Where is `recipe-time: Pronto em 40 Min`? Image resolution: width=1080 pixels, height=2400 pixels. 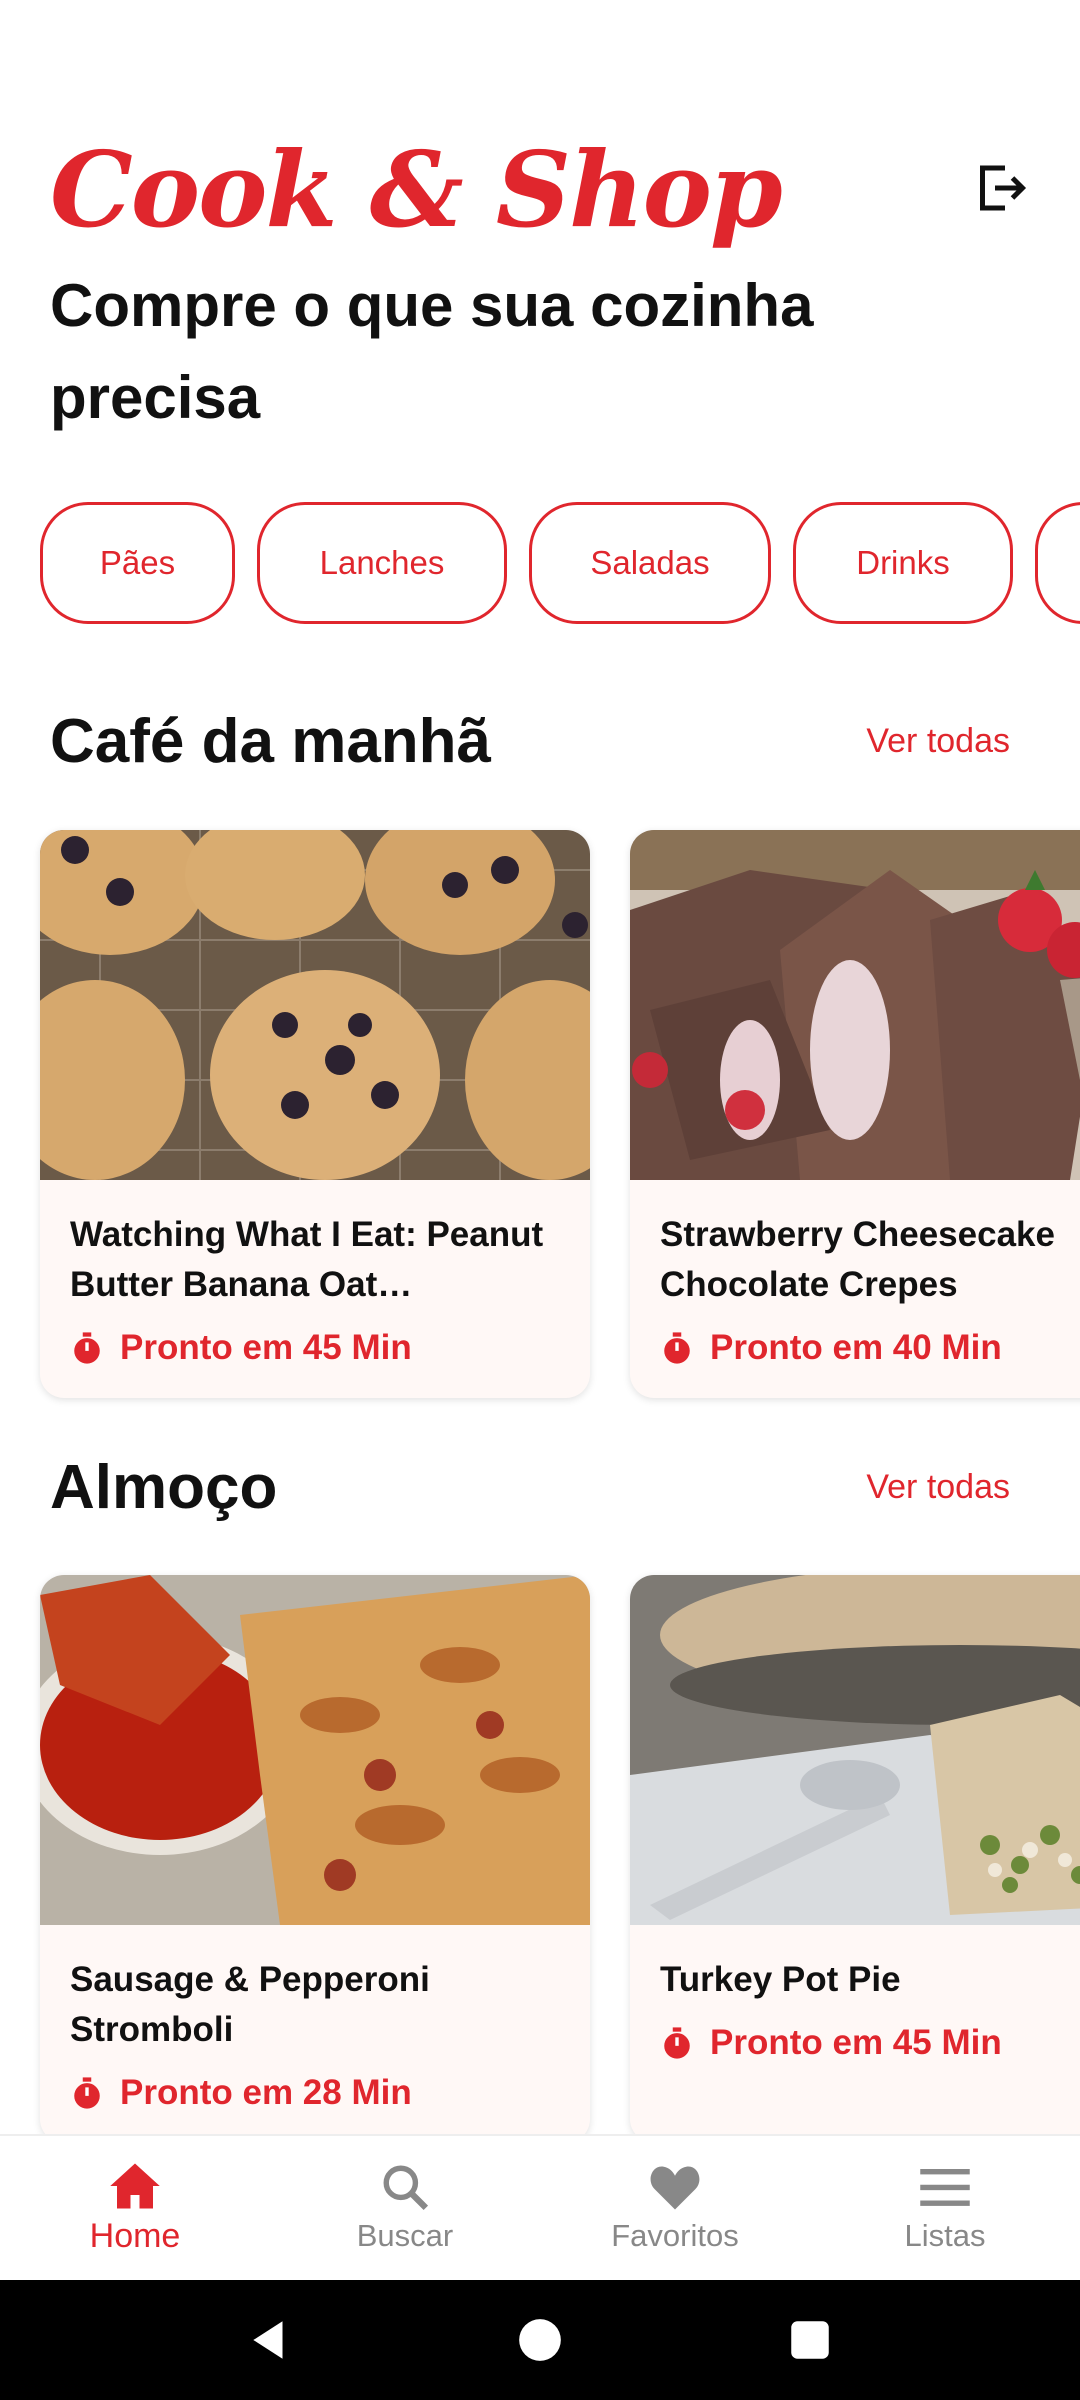
recipe-time: Pronto em 40 Min is located at coordinates (870, 1348).